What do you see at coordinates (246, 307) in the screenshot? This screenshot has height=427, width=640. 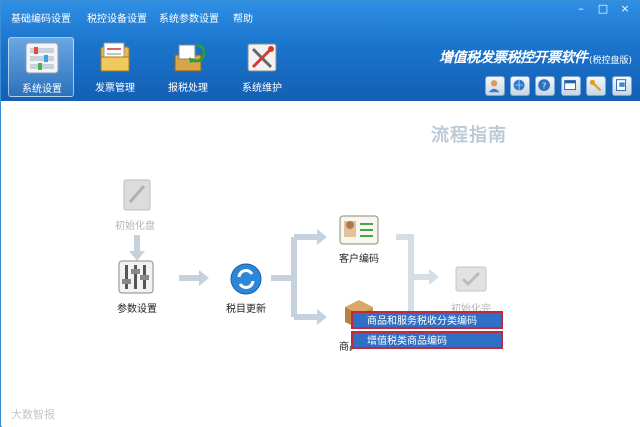 I see `node-tax-update: 税目更新` at bounding box center [246, 307].